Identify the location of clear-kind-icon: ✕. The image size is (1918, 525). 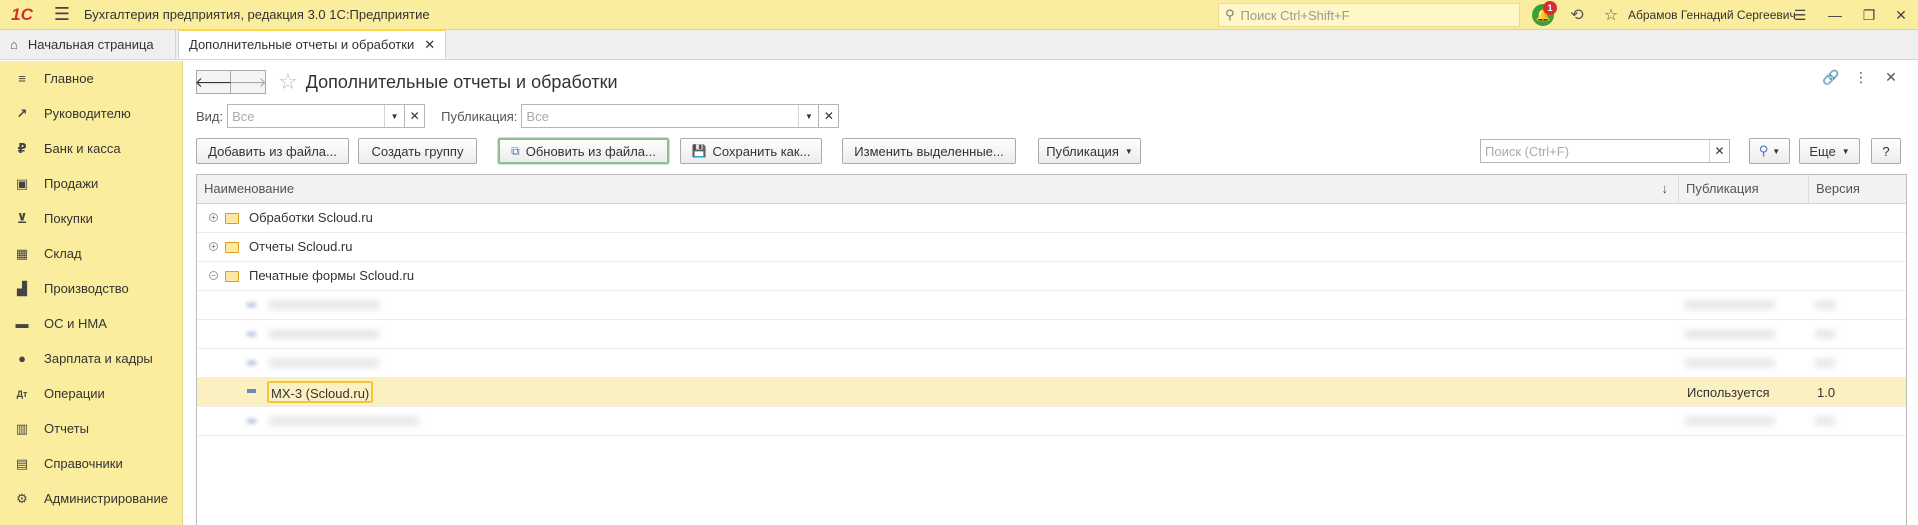
(415, 116).